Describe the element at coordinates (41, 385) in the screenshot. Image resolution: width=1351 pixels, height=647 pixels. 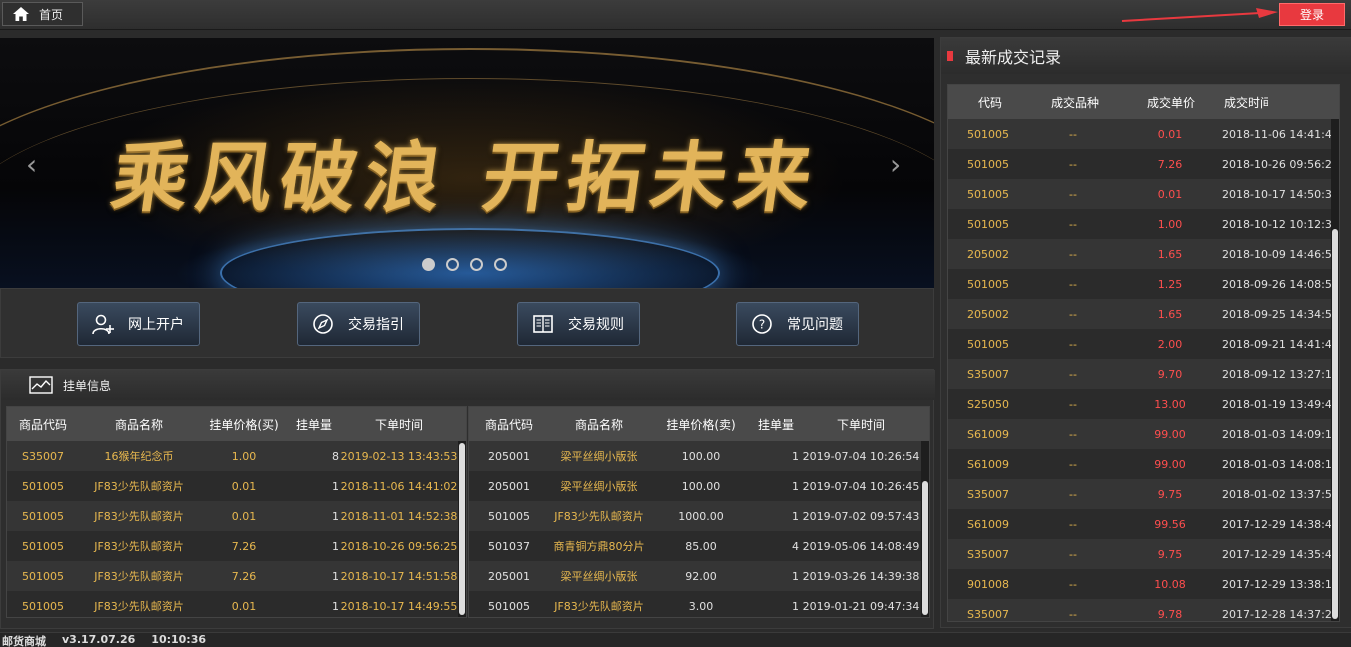
I see `line-chart-icon` at that location.